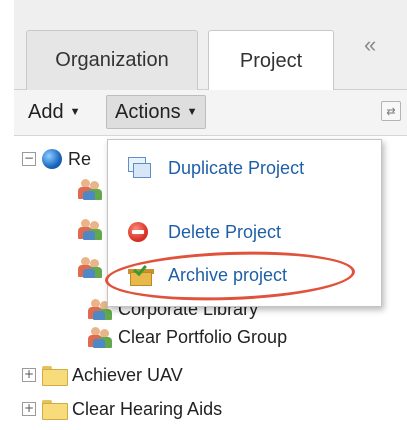  What do you see at coordinates (29, 159) in the screenshot?
I see `collapse-toggle-icon: −` at bounding box center [29, 159].